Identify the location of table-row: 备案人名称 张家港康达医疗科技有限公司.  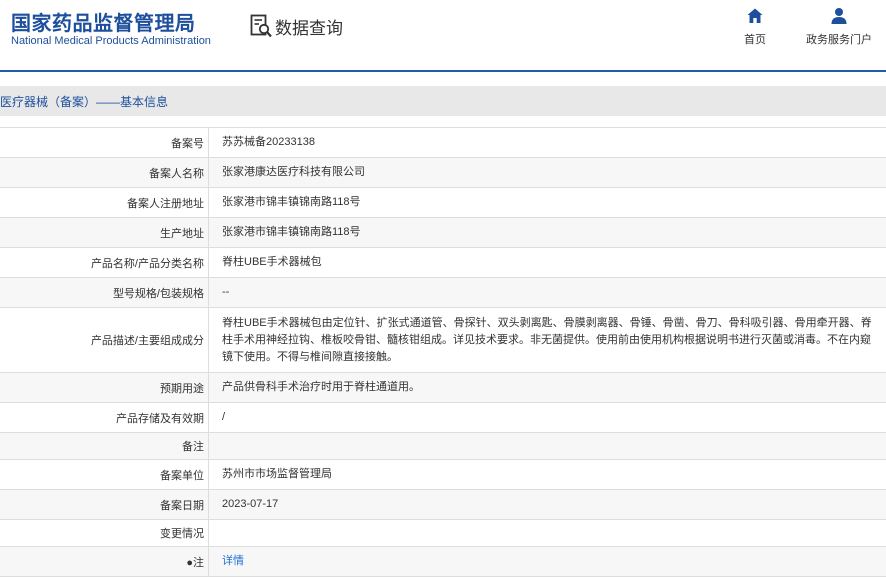
(443, 173).